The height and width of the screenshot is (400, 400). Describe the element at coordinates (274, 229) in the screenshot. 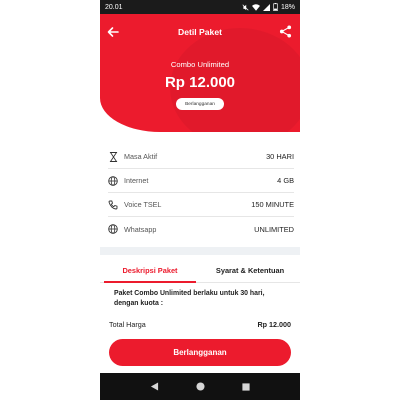

I see `detail-value: UNLIMITED` at that location.